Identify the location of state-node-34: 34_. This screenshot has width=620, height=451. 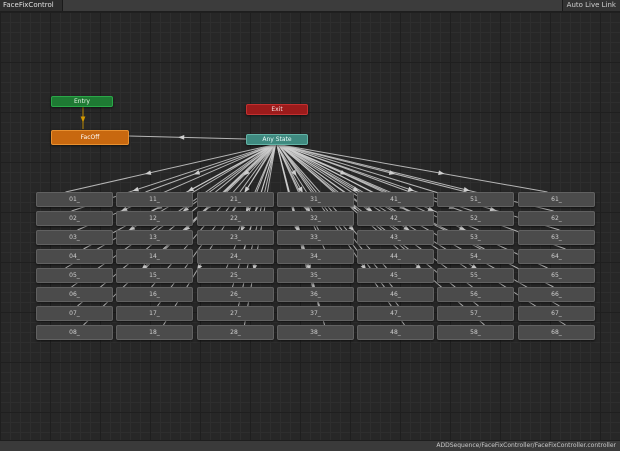
(315, 256).